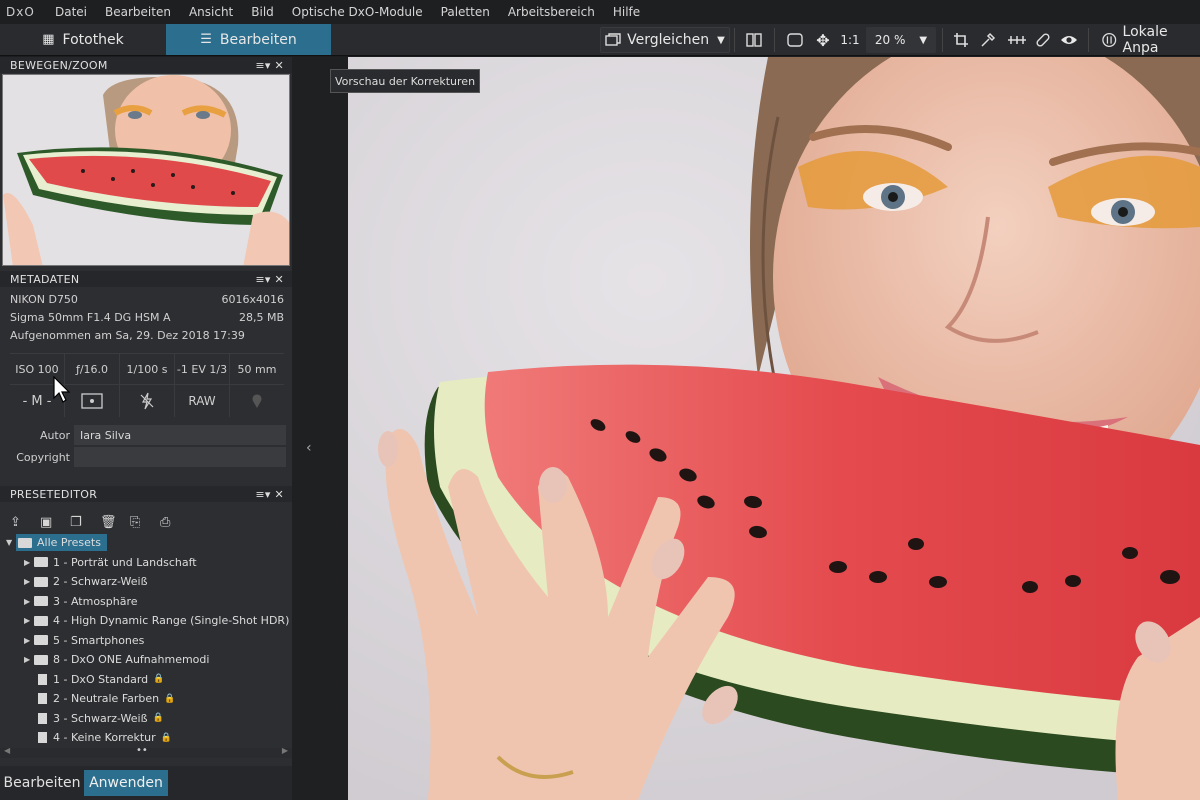 This screenshot has width=1200, height=800. What do you see at coordinates (146, 543) in the screenshot?
I see `tree-root: ▼ Alle Presets` at bounding box center [146, 543].